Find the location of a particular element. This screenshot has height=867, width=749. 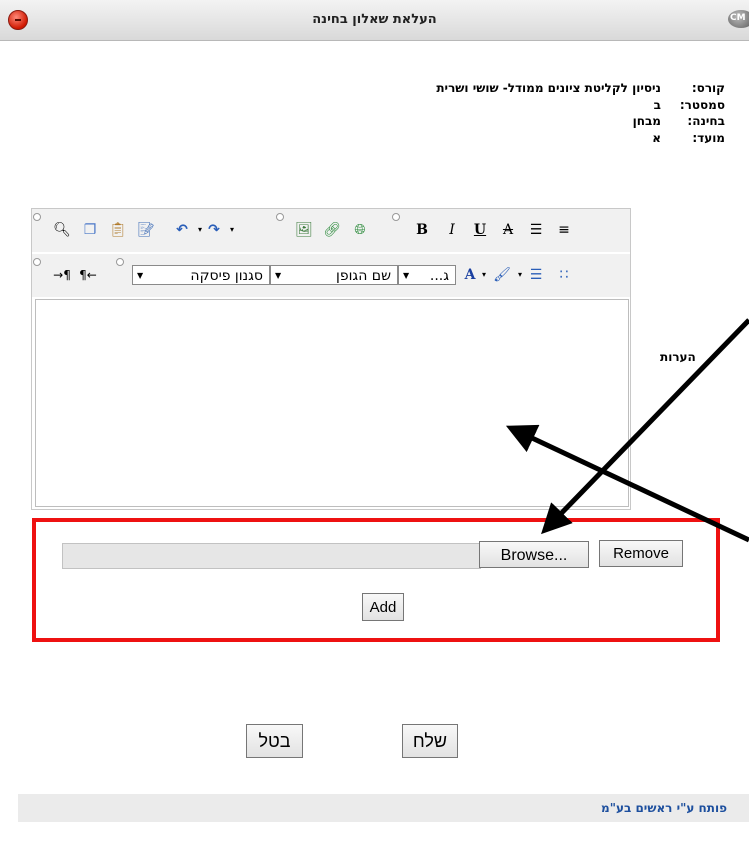

annotation-arrows is located at coordinates (627, 430).